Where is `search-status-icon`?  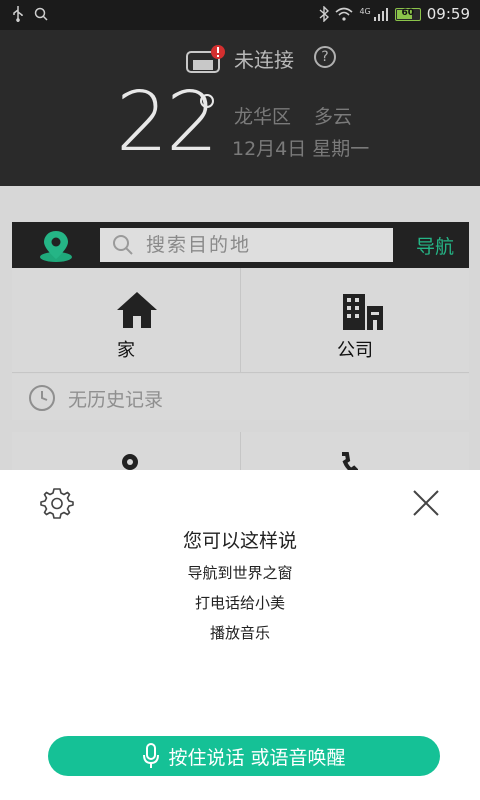
search-status-icon is located at coordinates (41, 14).